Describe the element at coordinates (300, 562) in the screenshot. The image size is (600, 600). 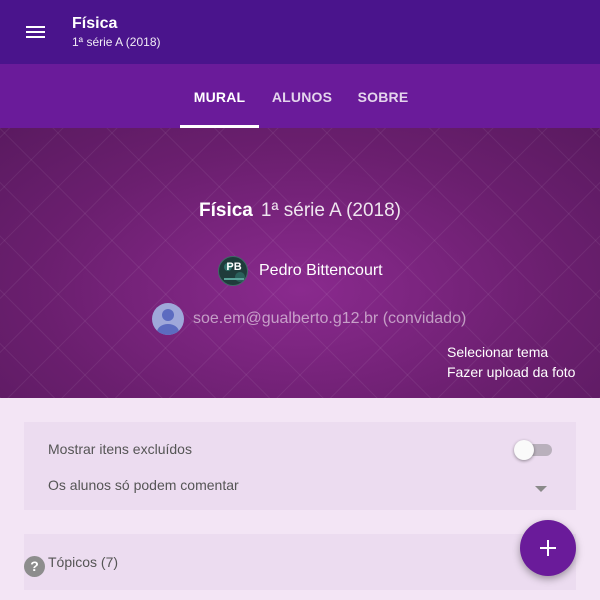
I see `topics-card: Tópicos (7)` at that location.